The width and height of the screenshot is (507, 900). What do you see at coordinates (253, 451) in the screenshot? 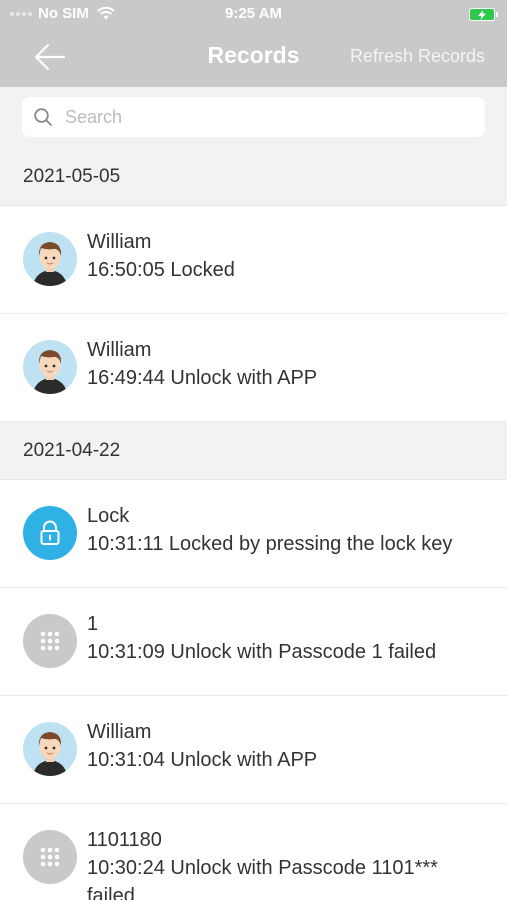
I see `date-header: 2021-04-22` at bounding box center [253, 451].